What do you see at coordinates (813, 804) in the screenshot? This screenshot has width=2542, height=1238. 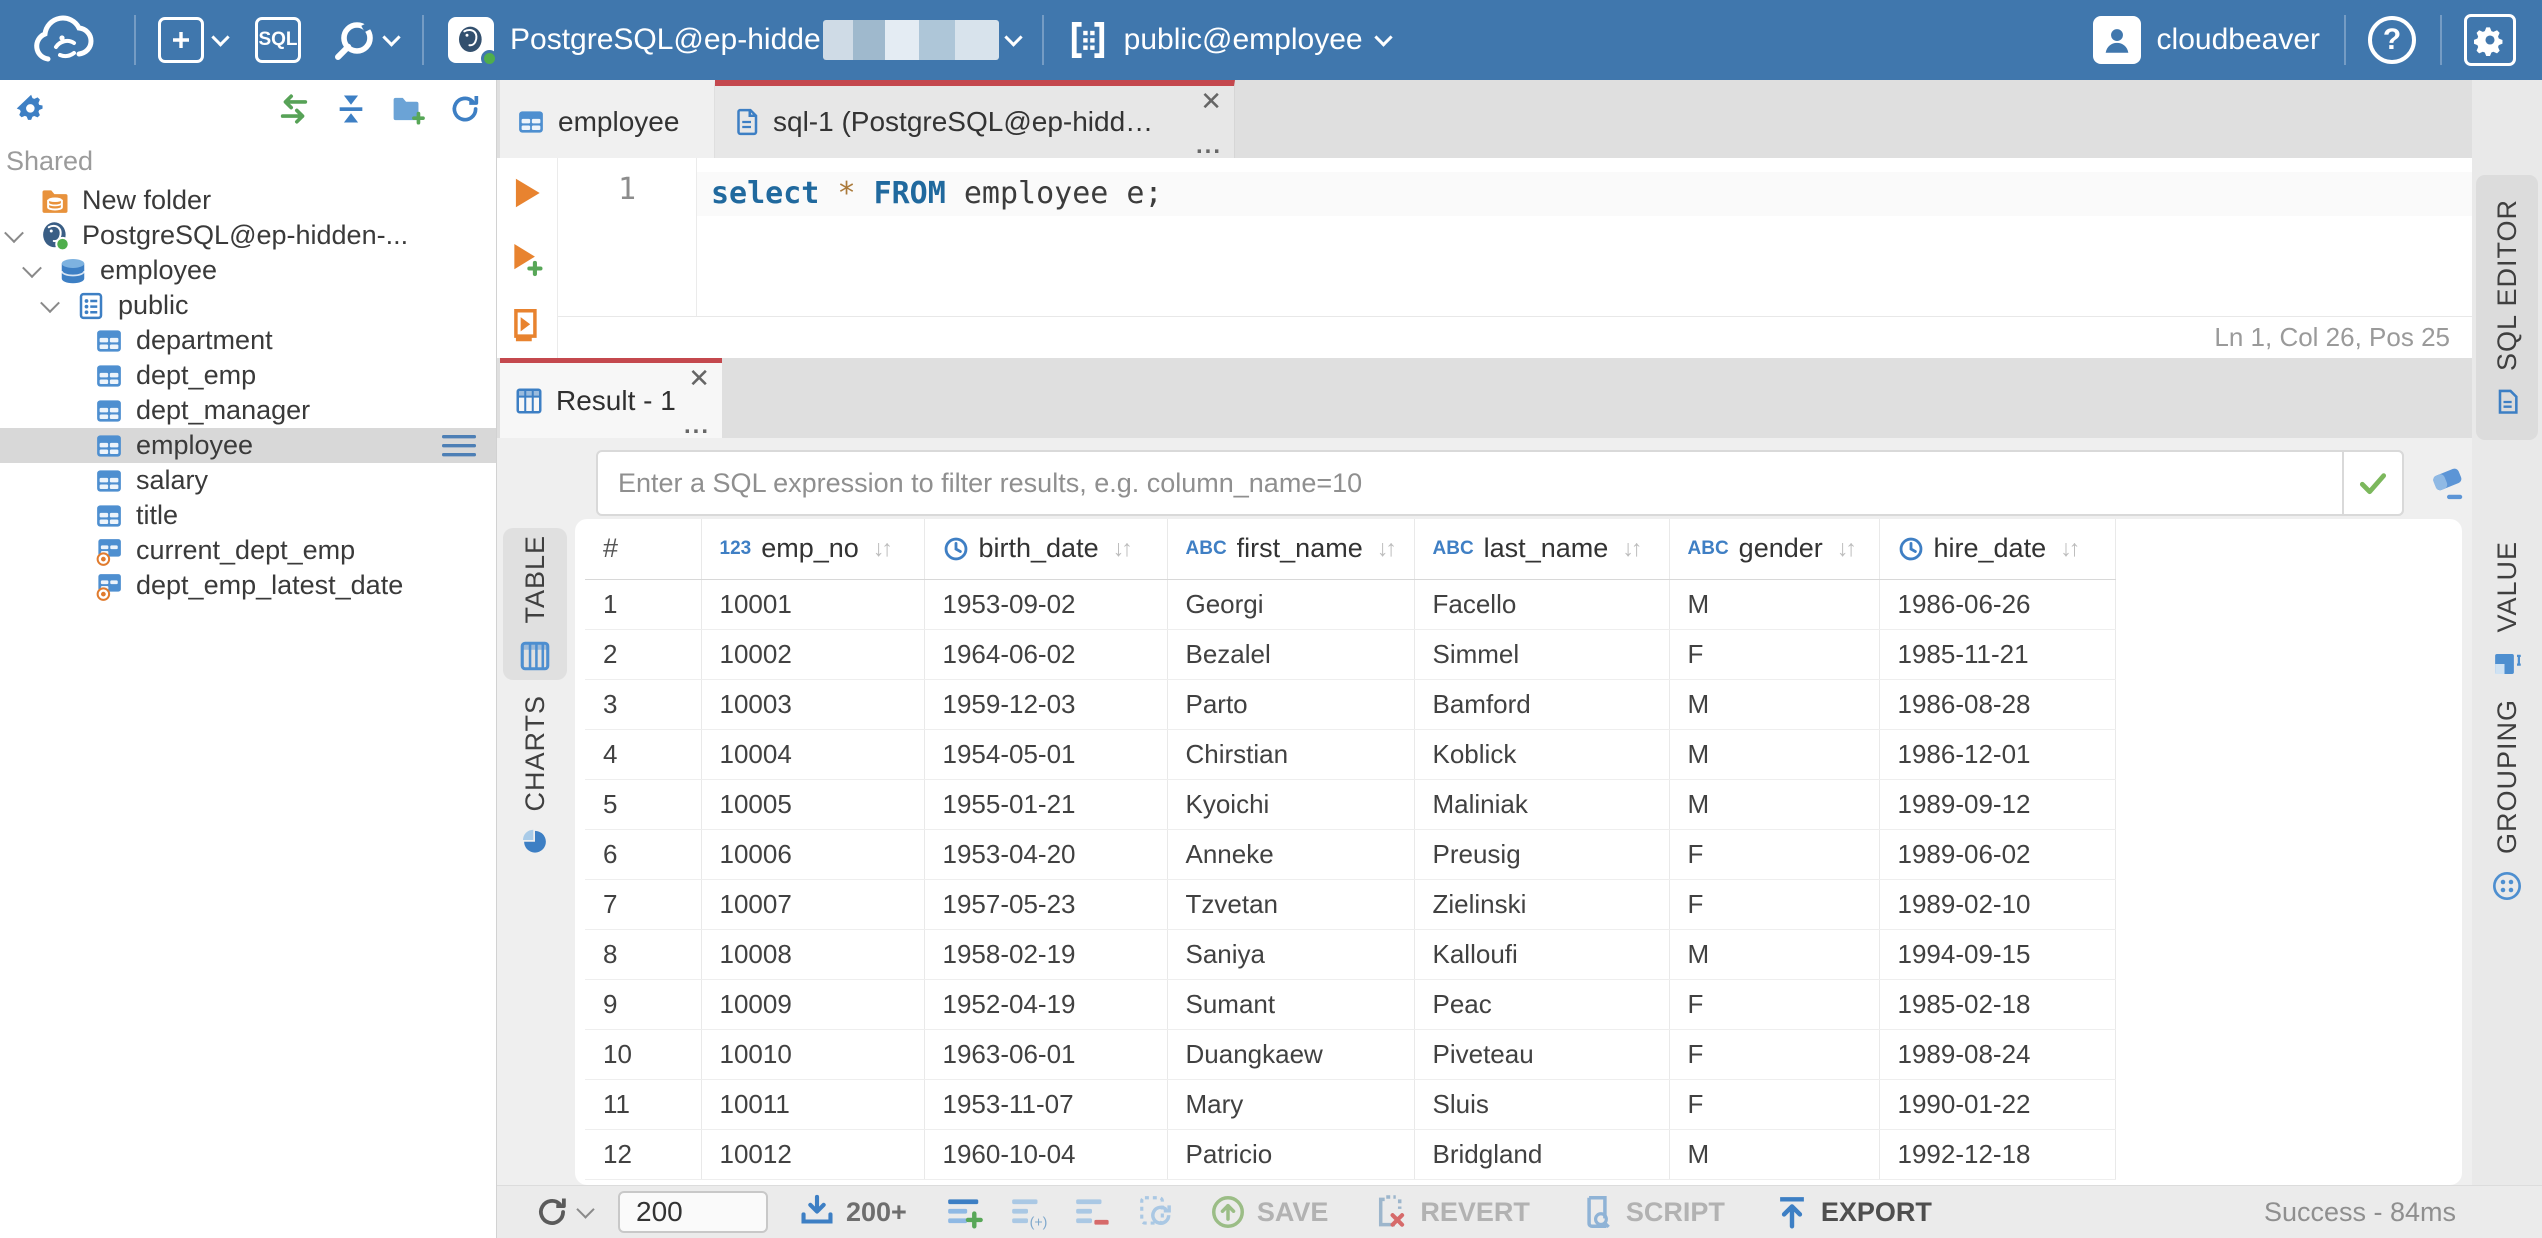 I see `grid-cell: 10005` at bounding box center [813, 804].